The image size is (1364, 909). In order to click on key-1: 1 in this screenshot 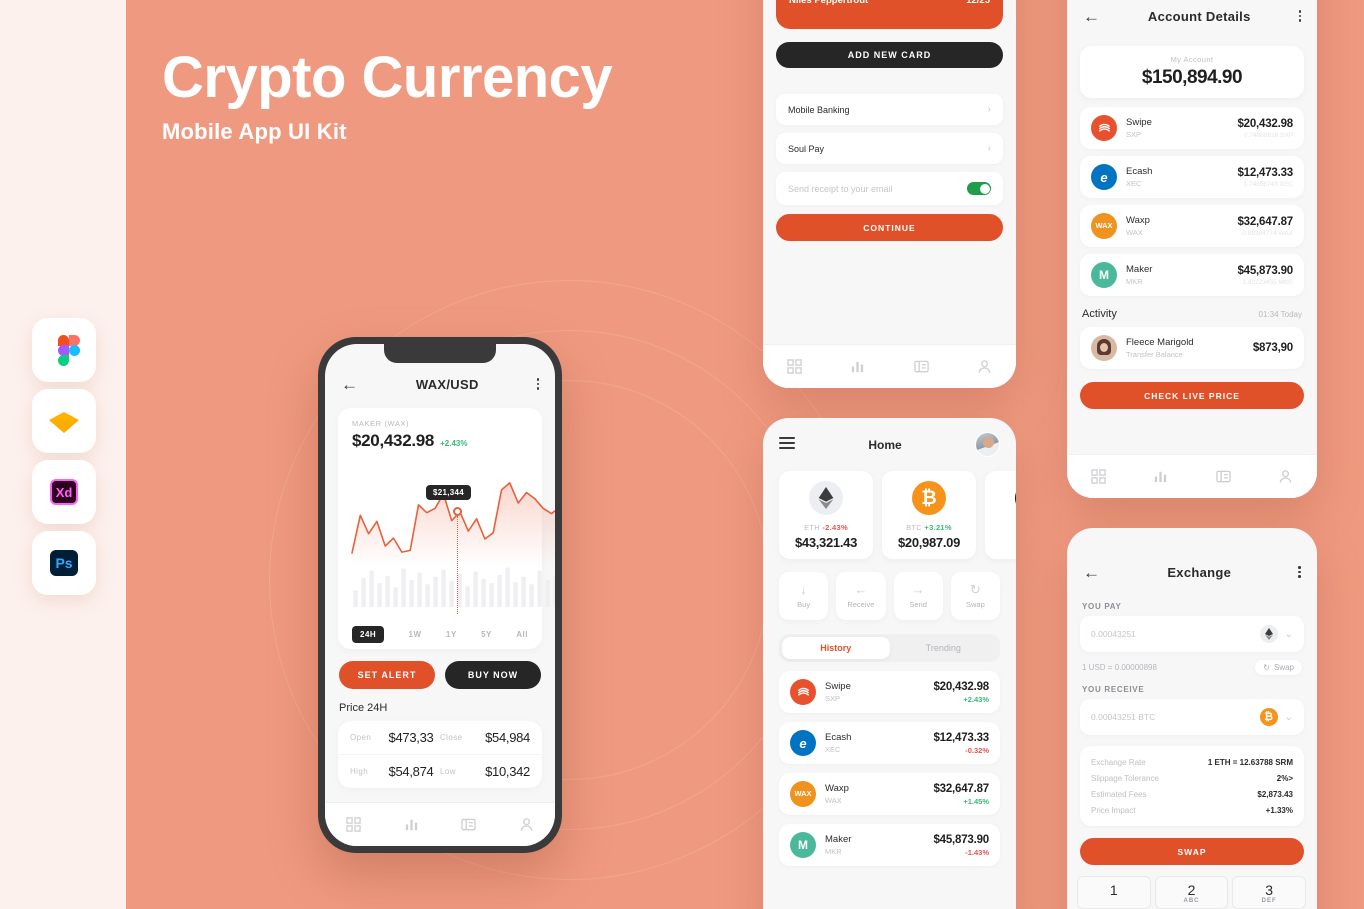, I will do `click(1114, 892)`.